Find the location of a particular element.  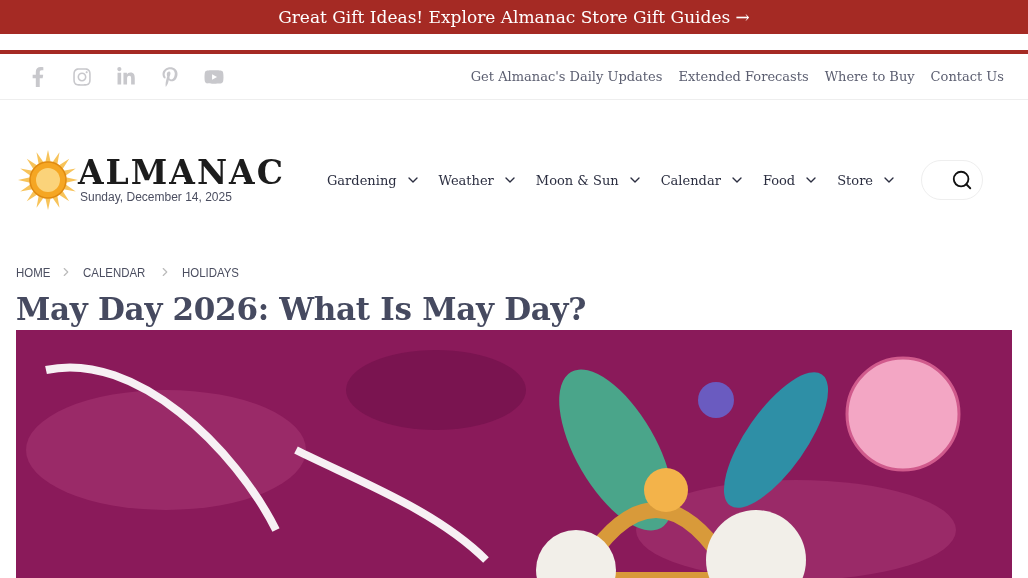

nav-menu-item: Weather is located at coordinates (478, 180).